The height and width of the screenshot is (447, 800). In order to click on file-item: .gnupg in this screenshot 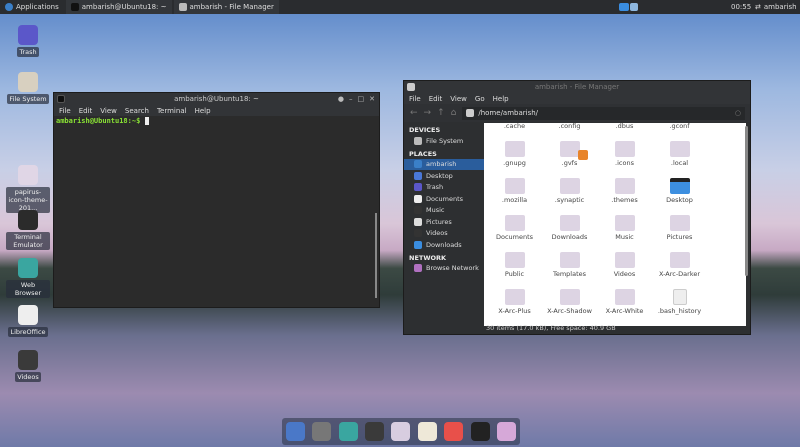, I will do `click(514, 151)`.